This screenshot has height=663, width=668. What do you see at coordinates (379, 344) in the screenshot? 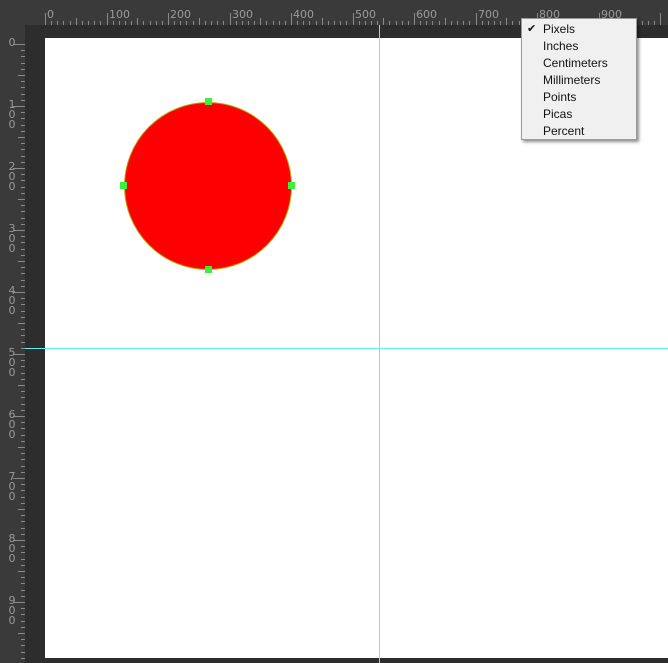
I see `vertical-guide` at bounding box center [379, 344].